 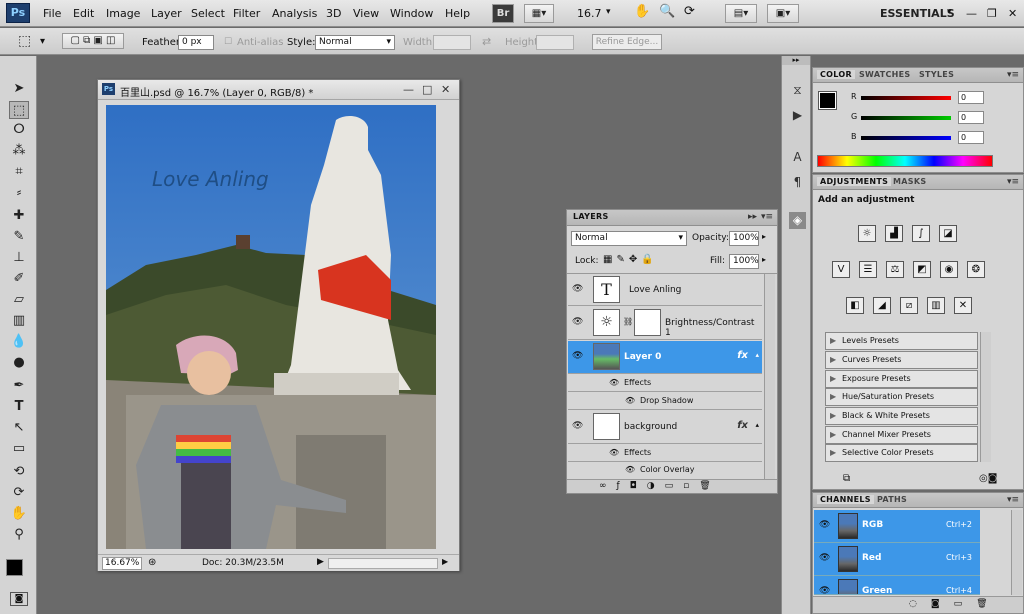 I want to click on channels-tab: CHANNELS, so click(x=845, y=499).